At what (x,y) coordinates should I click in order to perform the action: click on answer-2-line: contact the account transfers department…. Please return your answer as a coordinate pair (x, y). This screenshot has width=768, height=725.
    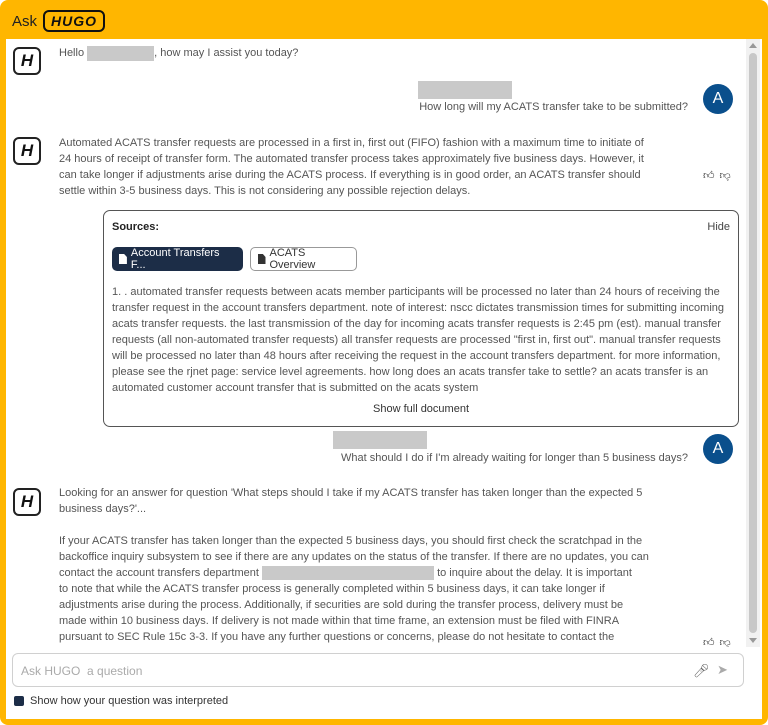
    Looking at the image, I should click on (379, 573).